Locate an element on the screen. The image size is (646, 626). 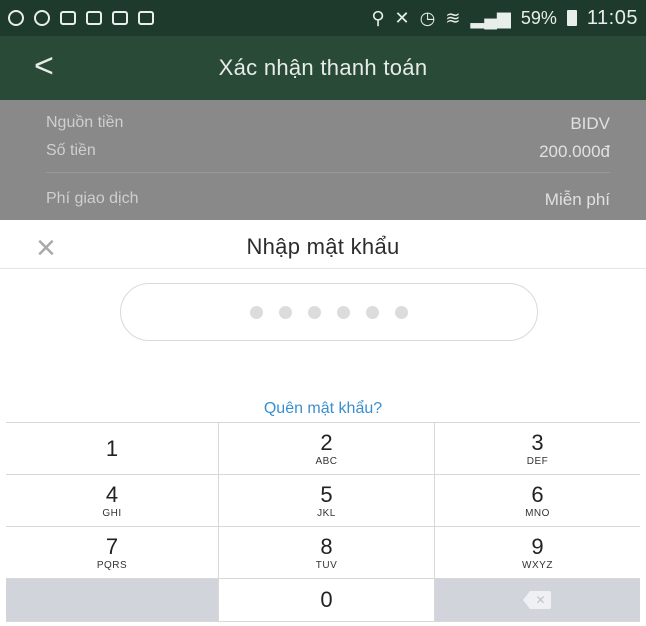
fee-value: Miễn phí is located at coordinates (577, 199).